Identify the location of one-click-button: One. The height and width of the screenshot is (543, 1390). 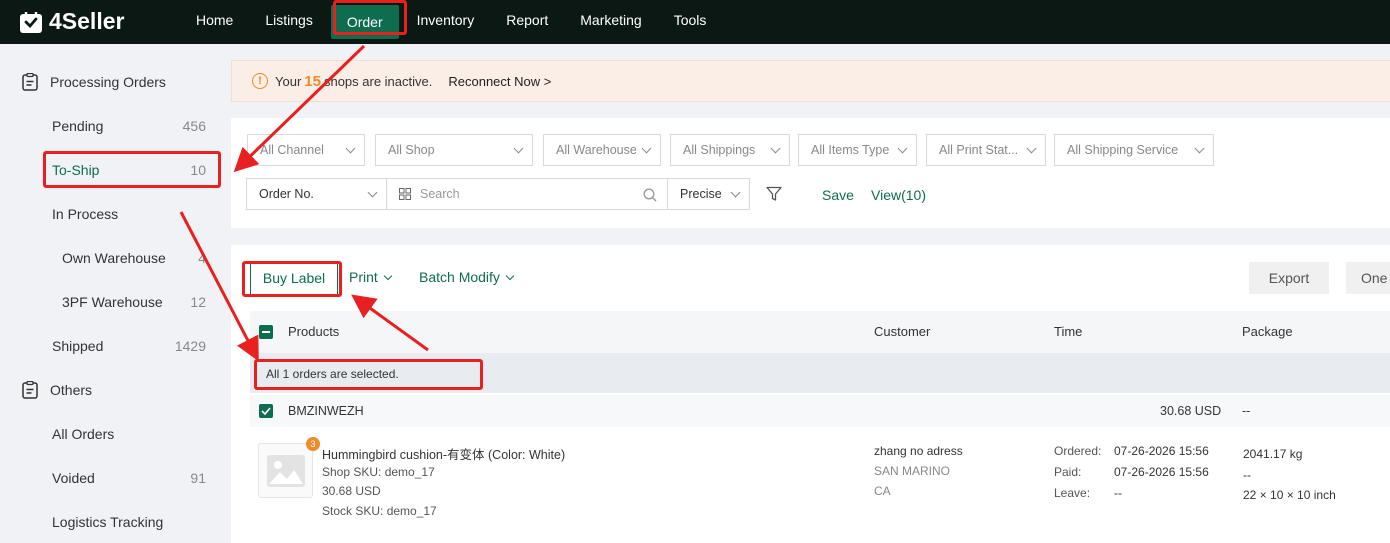
(1368, 278).